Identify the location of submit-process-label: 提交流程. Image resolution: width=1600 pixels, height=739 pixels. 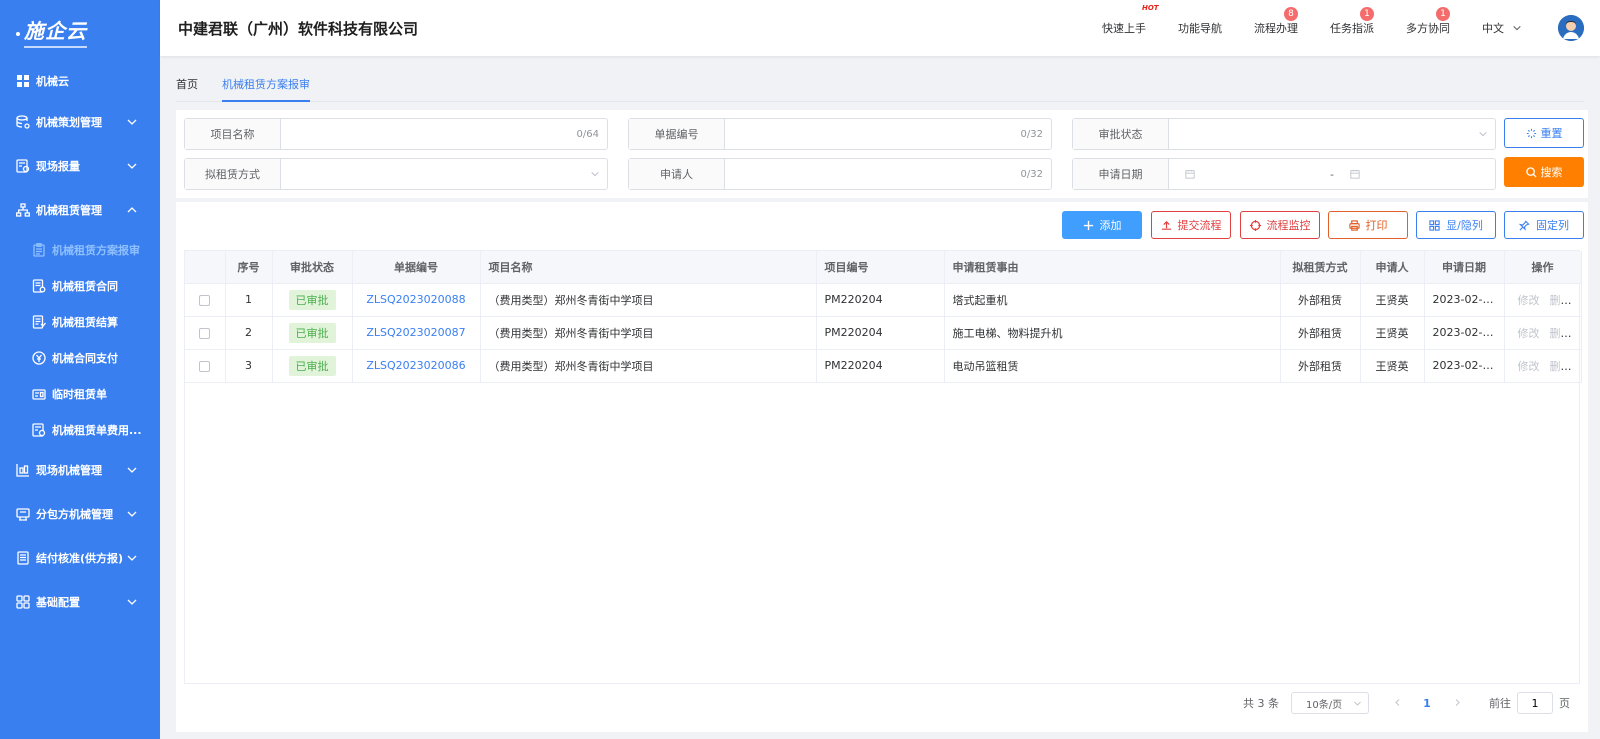
(1199, 225).